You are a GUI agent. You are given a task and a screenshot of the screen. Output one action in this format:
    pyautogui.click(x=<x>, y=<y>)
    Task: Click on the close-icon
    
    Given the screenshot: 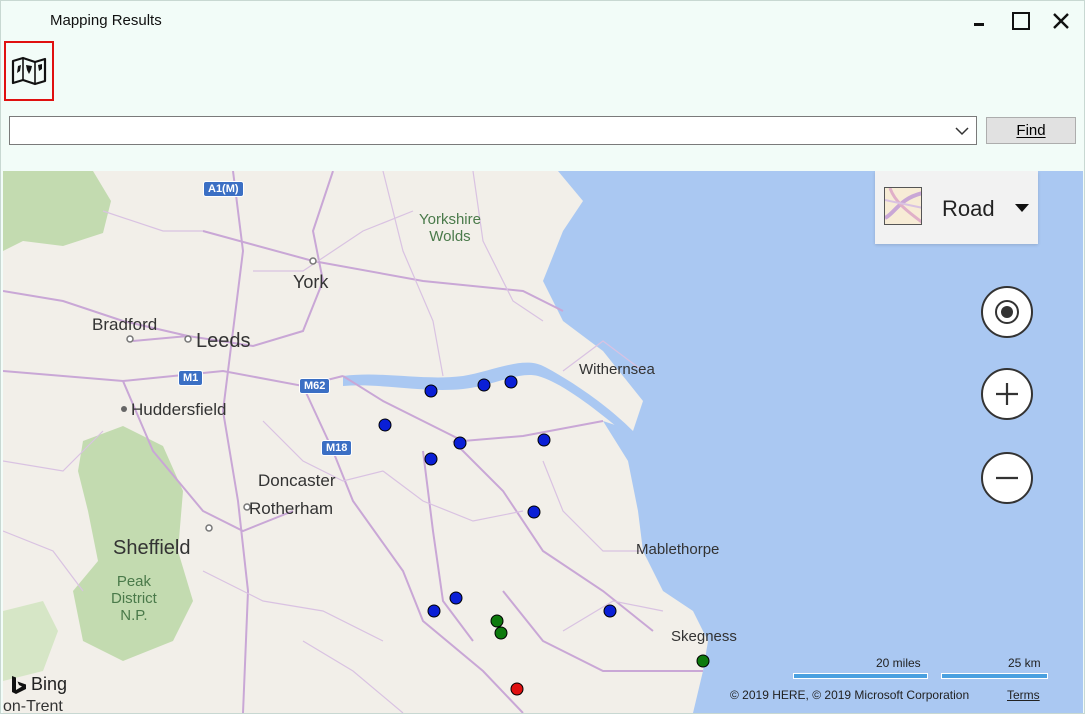 What is the action you would take?
    pyautogui.click(x=1061, y=21)
    